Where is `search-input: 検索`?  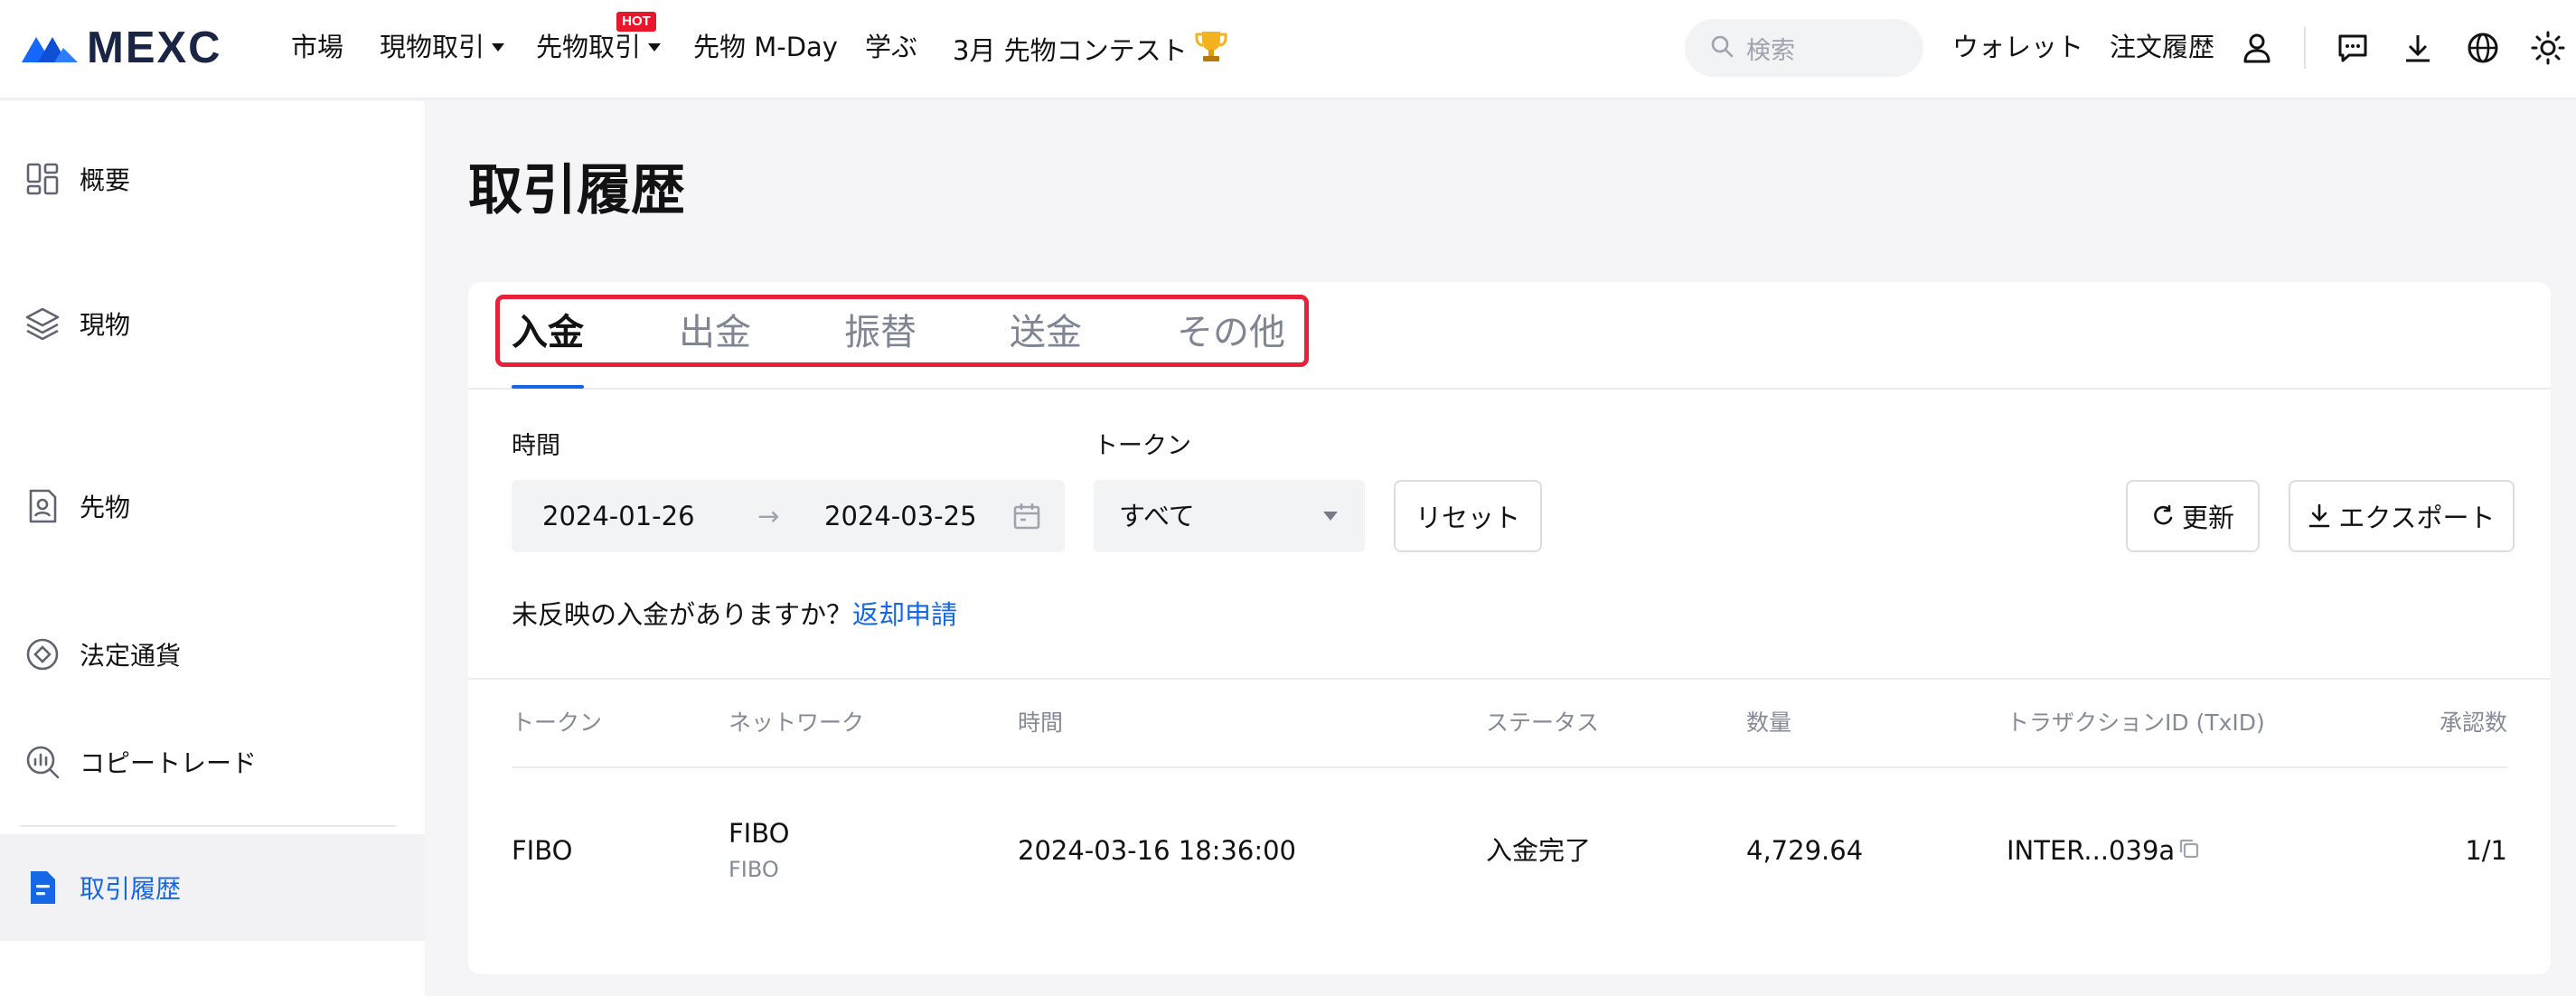
search-input: 検索 is located at coordinates (1804, 48).